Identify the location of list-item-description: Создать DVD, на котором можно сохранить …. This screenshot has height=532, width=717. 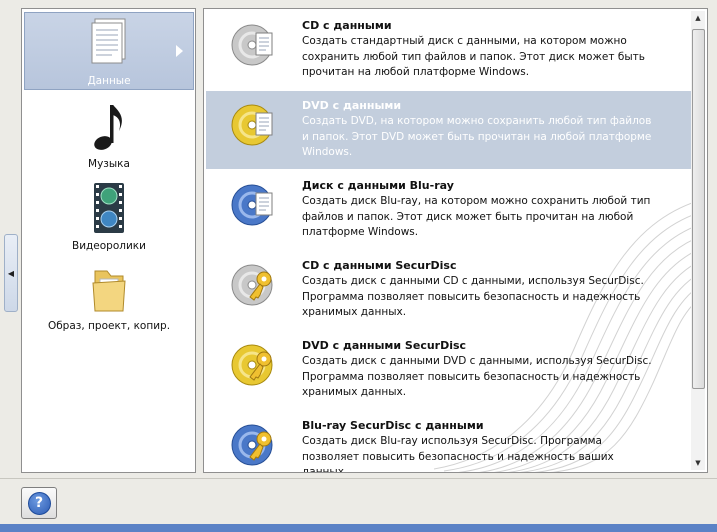
(477, 136).